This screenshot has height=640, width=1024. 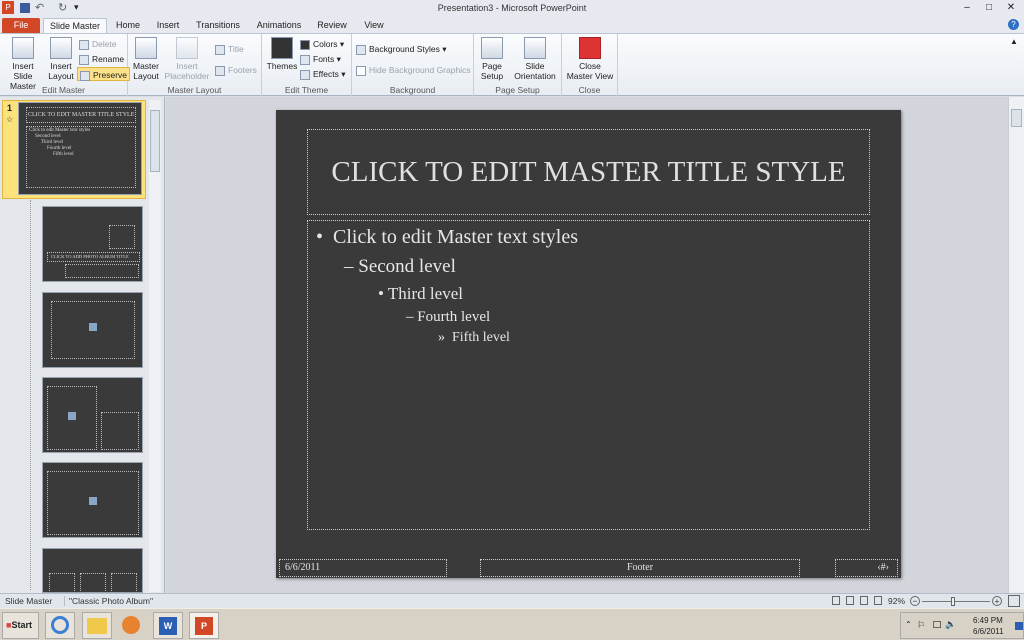 I want to click on insert-slide-master-button: Insert Slide Master, so click(x=23, y=64).